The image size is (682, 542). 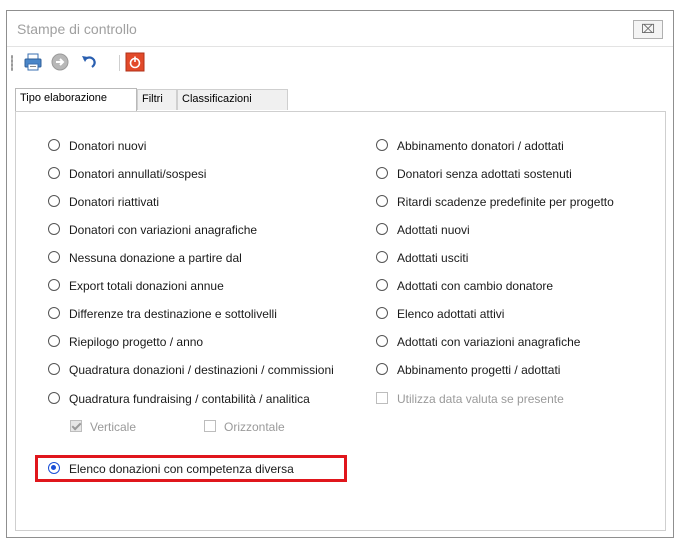 What do you see at coordinates (451, 314) in the screenshot?
I see `option-label: Elenco adottati attivi` at bounding box center [451, 314].